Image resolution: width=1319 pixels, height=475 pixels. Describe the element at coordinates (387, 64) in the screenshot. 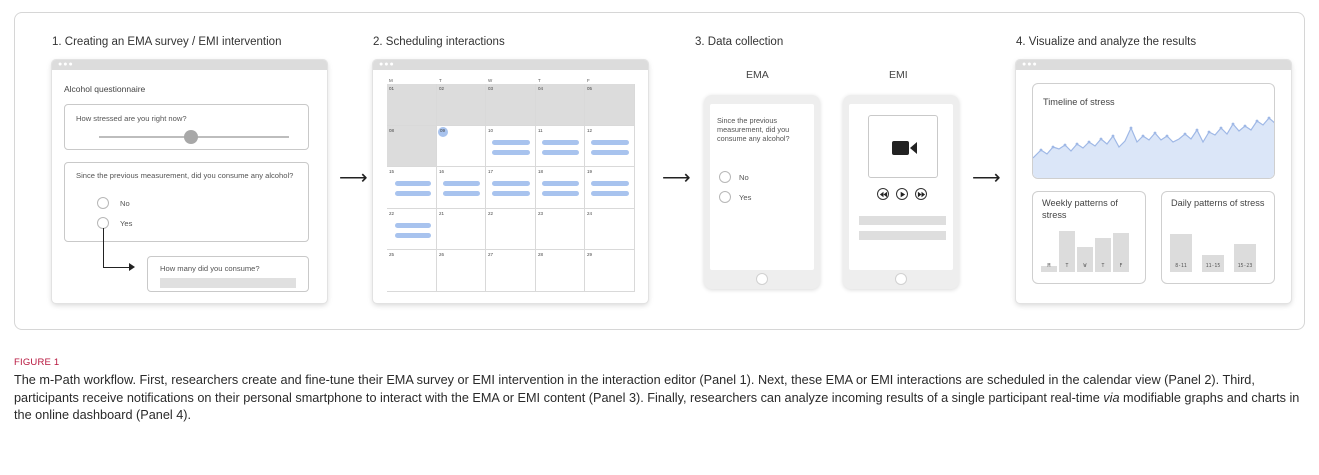

I see `window-controls-icon: ●●●` at that location.